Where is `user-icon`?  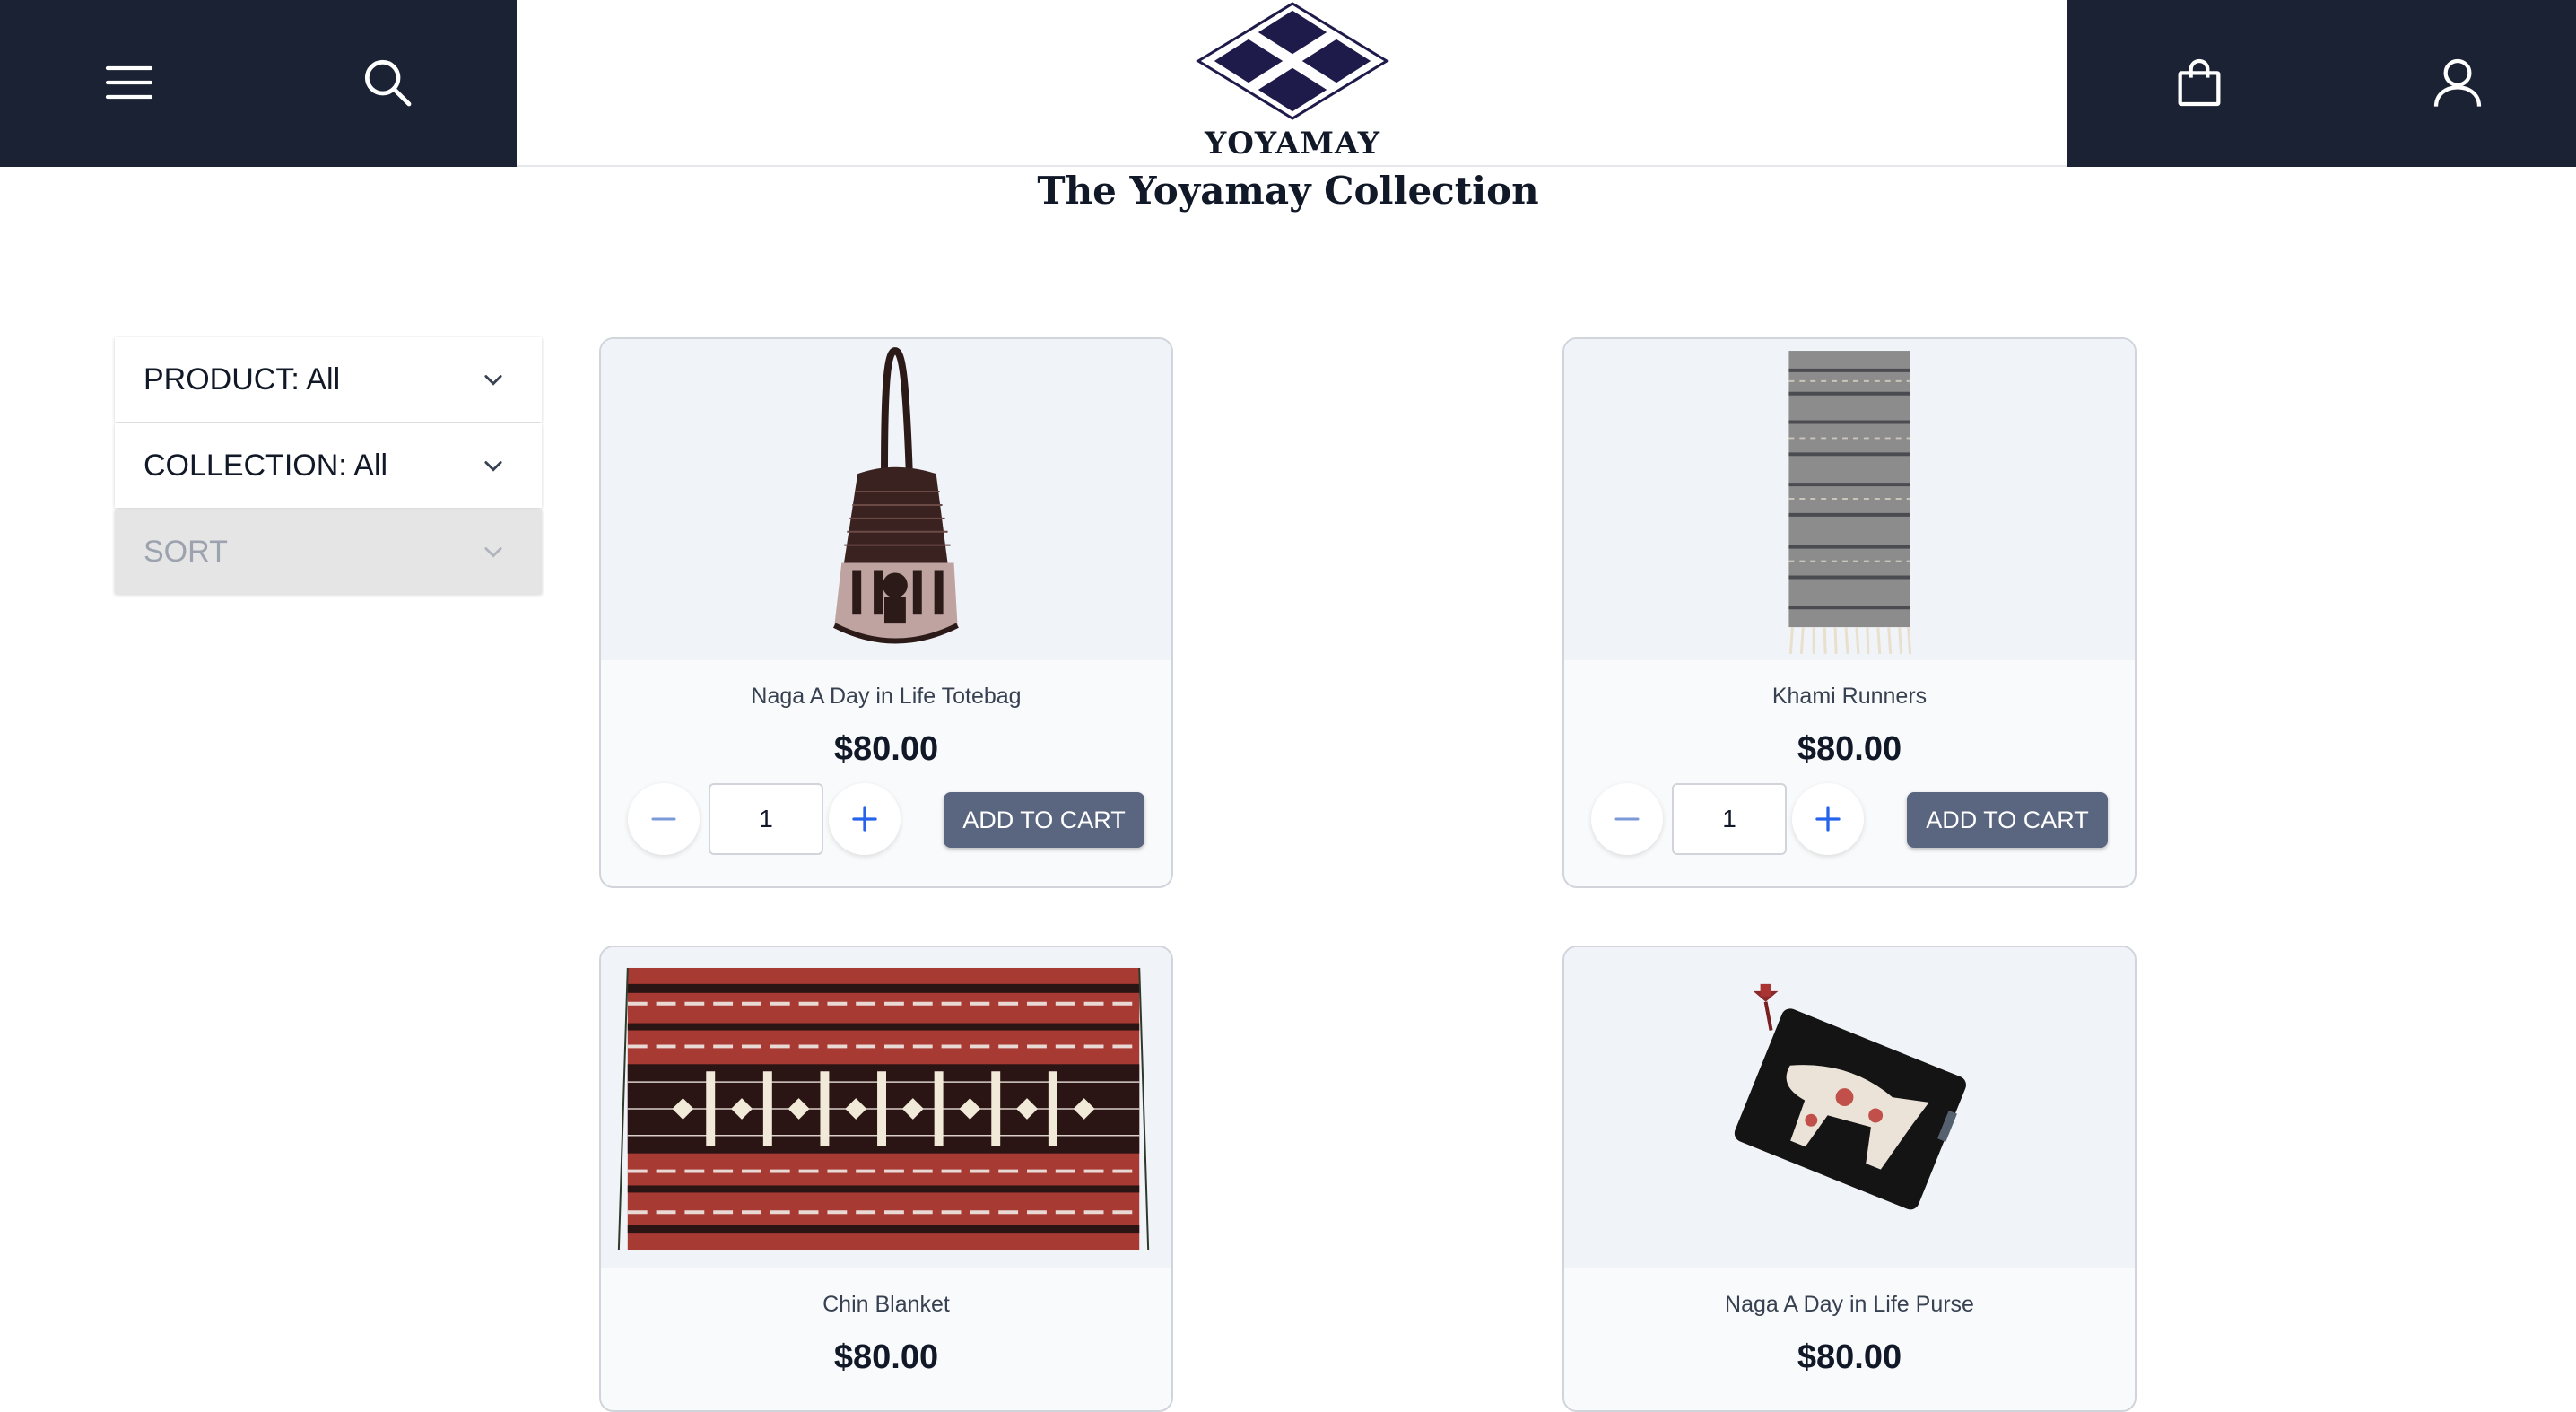
user-icon is located at coordinates (2457, 83).